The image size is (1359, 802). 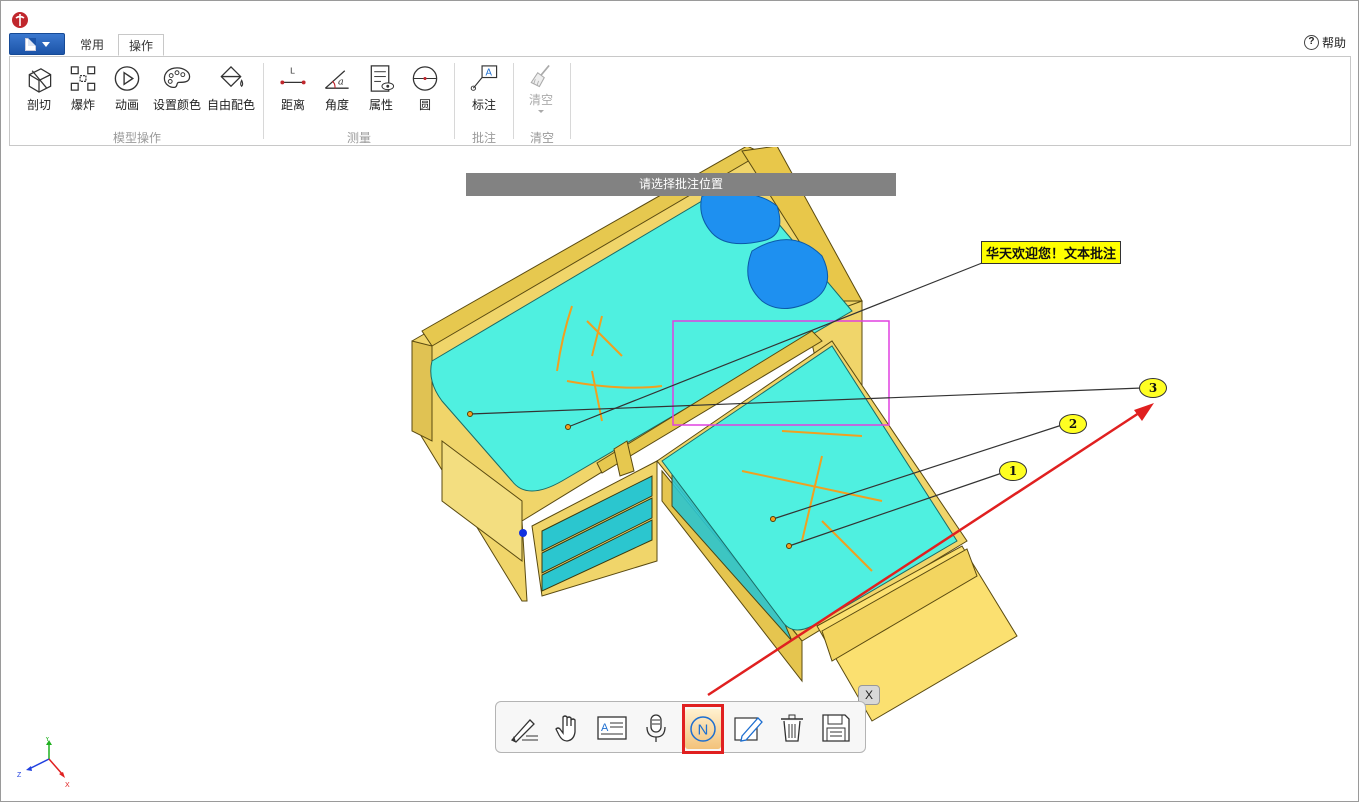 I want to click on edit-tool-button, so click(x=748, y=728).